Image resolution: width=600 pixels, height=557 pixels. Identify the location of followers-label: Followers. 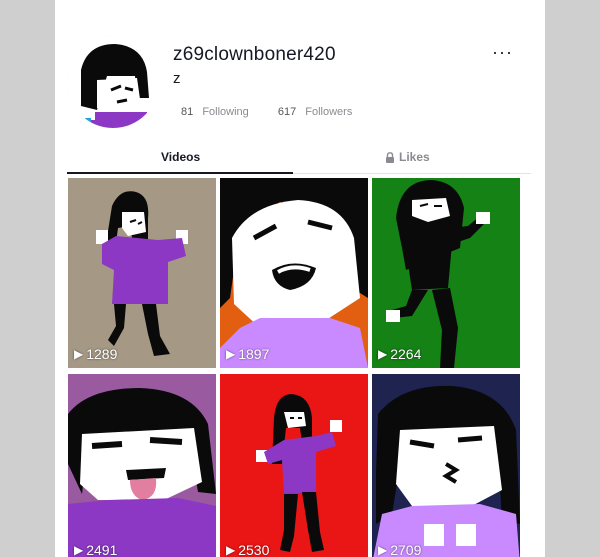
(329, 112).